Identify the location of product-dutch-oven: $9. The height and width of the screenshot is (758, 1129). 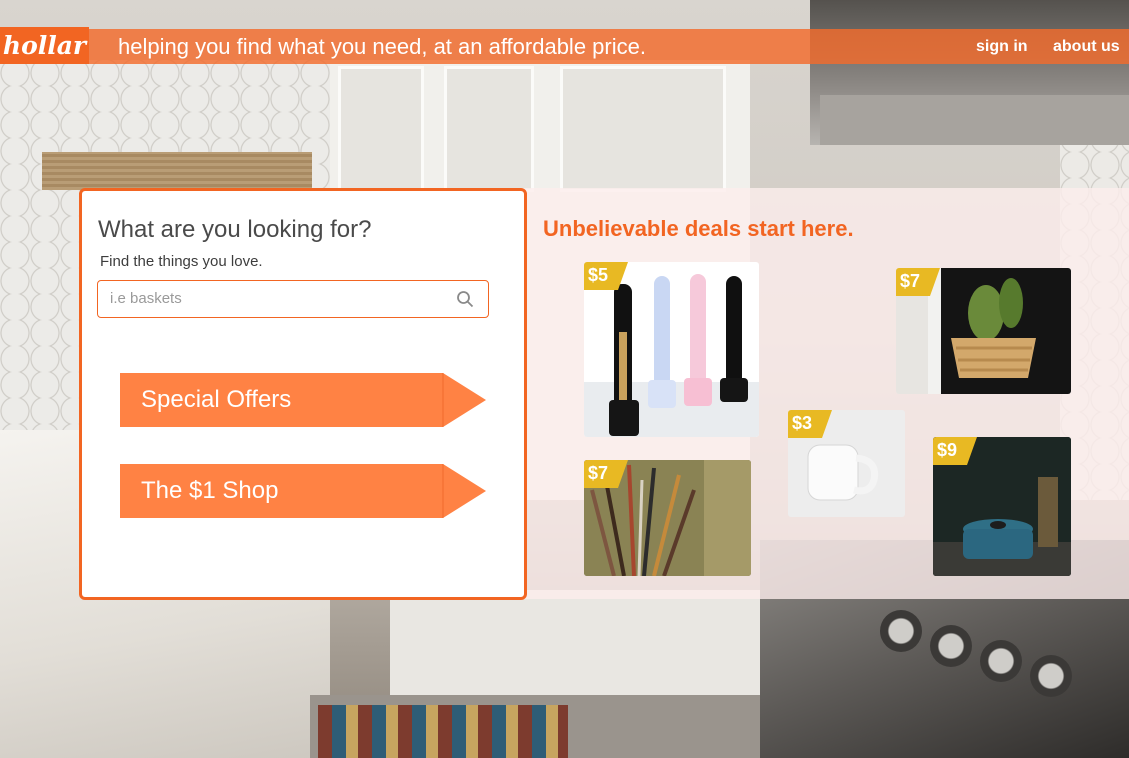
(1002, 506).